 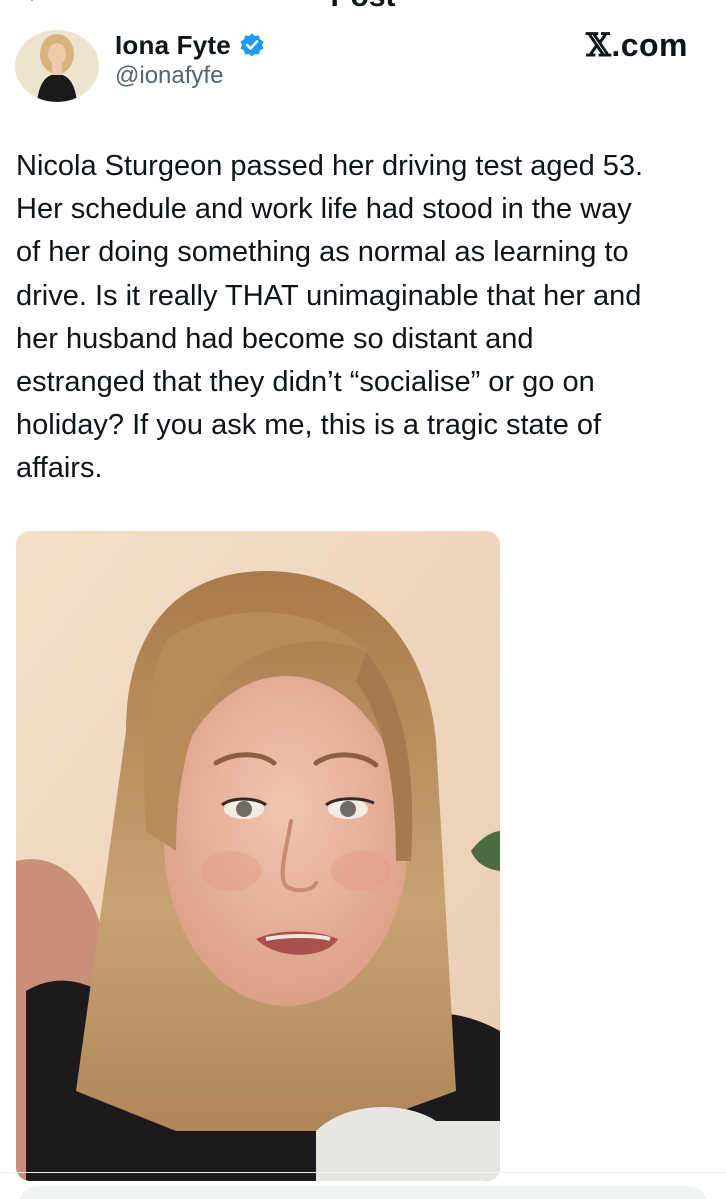 What do you see at coordinates (252, 45) in the screenshot?
I see `verified-badge-icon` at bounding box center [252, 45].